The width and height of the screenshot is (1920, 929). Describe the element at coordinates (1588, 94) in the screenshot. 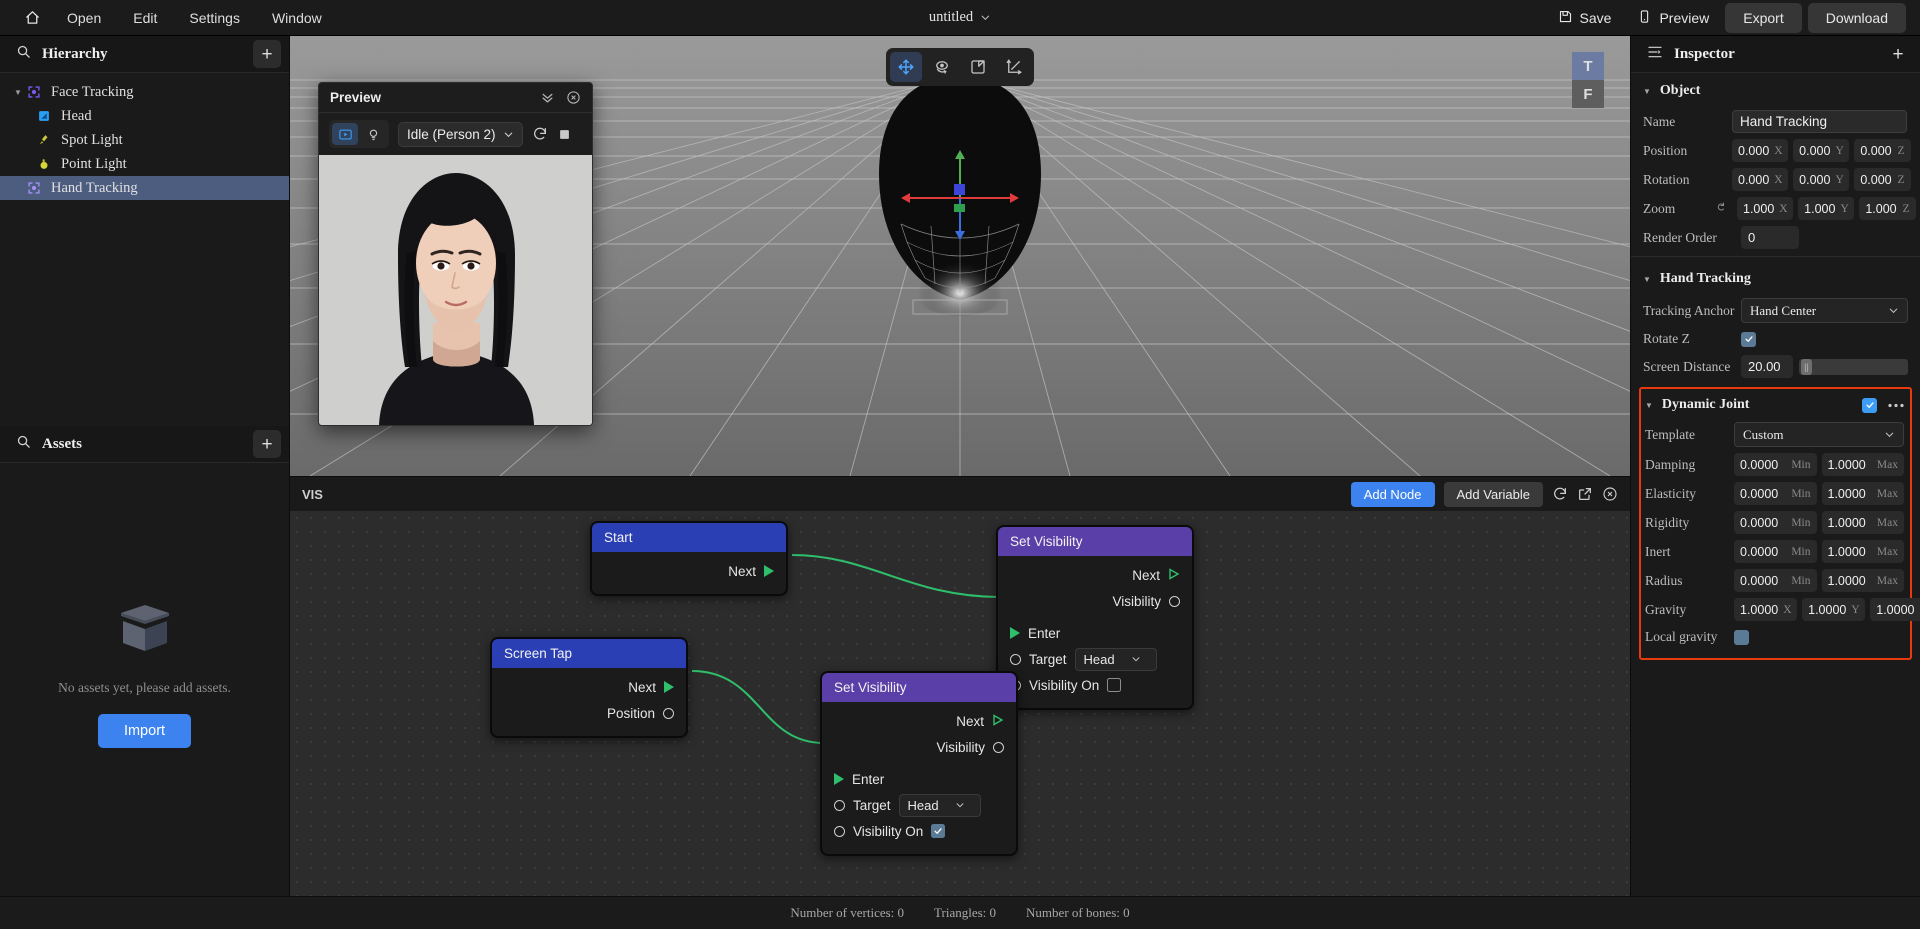

I see `axis-gizmo-bottom: F` at that location.